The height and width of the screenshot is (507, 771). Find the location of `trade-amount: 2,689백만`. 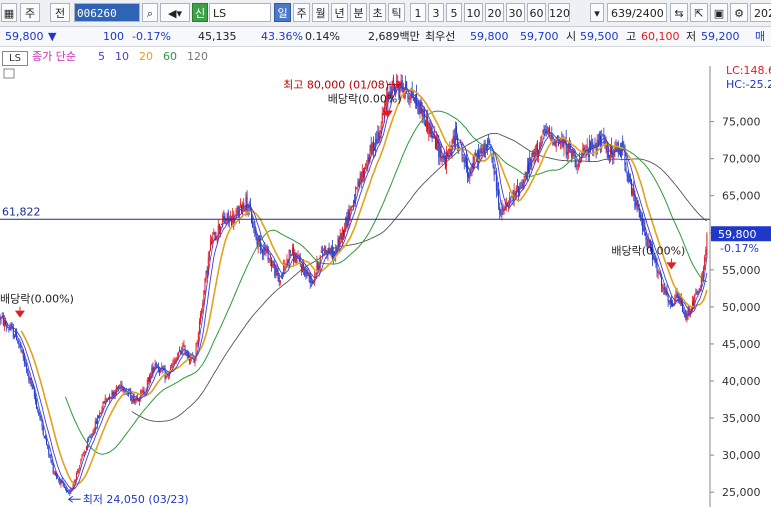

trade-amount: 2,689백만 is located at coordinates (394, 36).